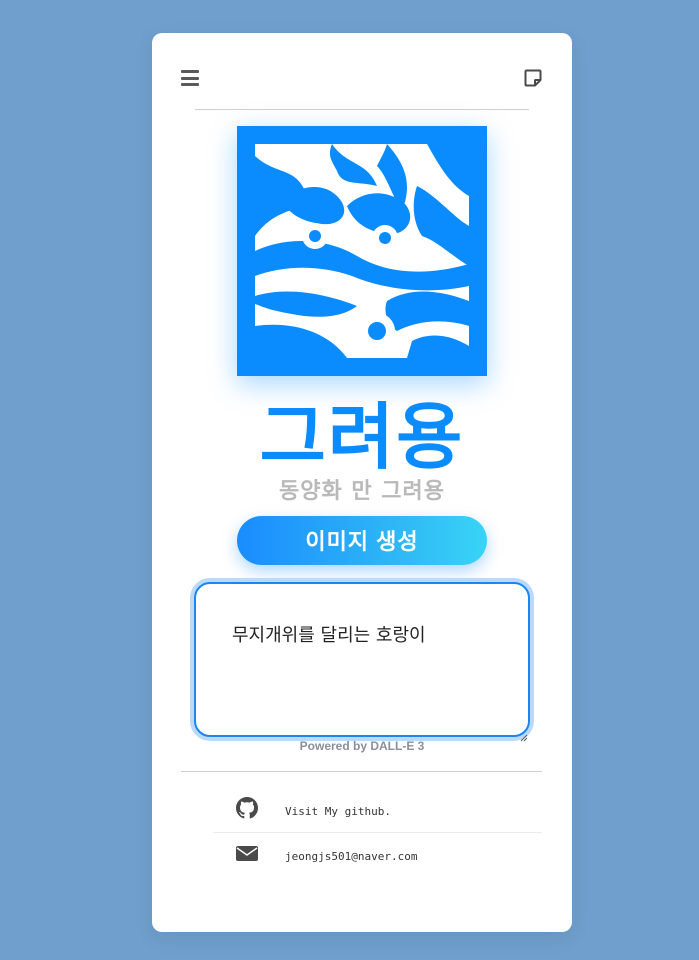  Describe the element at coordinates (247, 855) in the screenshot. I see `envelope-icon` at that location.